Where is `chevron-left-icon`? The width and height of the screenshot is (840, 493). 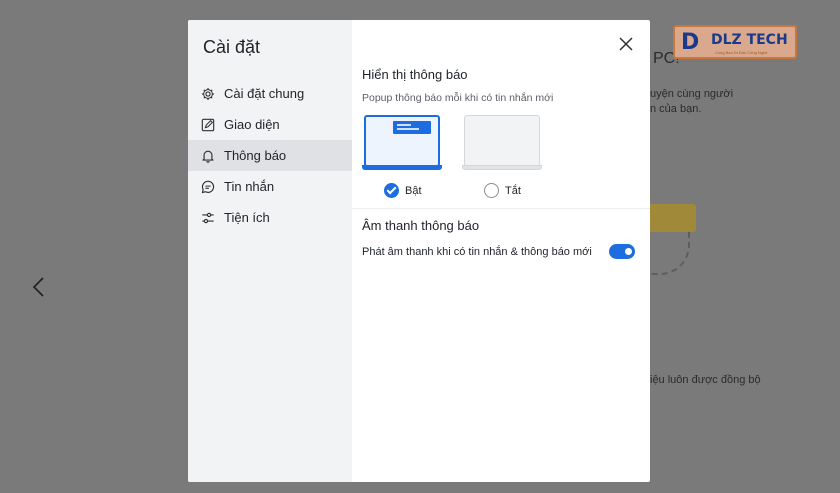
chevron-left-icon is located at coordinates (40, 287).